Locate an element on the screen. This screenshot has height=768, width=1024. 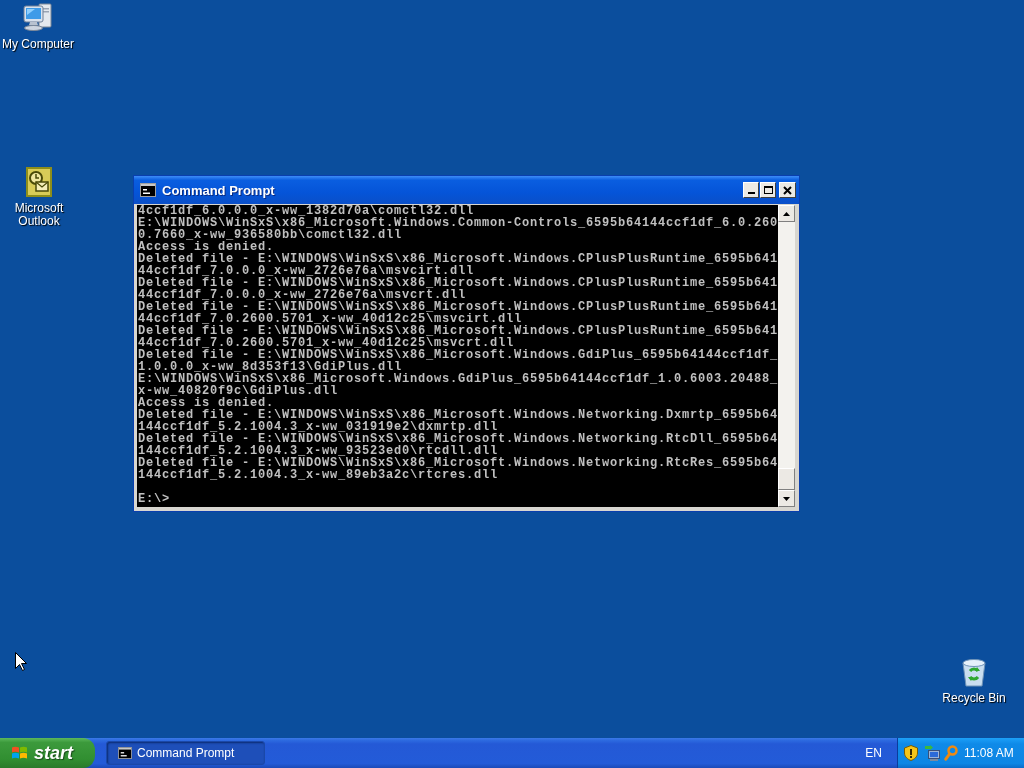
window-title: Command Prompt is located at coordinates (219, 190).